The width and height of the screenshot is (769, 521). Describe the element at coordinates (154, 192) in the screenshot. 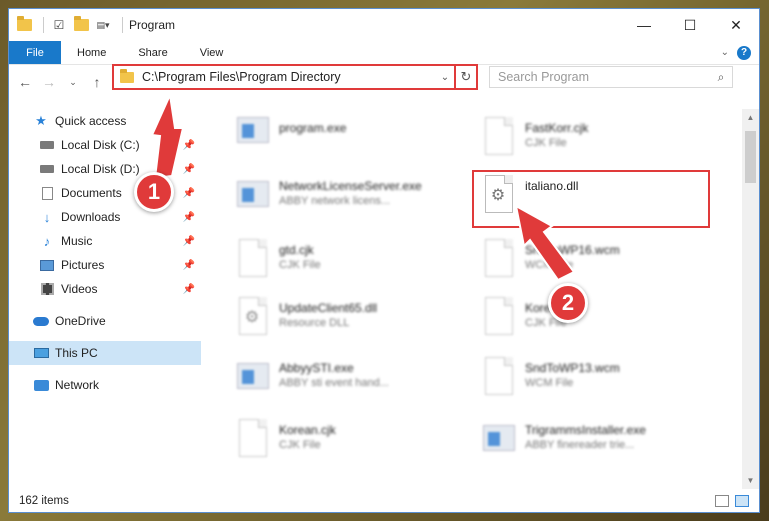

I see `callout-step-1: 1` at that location.